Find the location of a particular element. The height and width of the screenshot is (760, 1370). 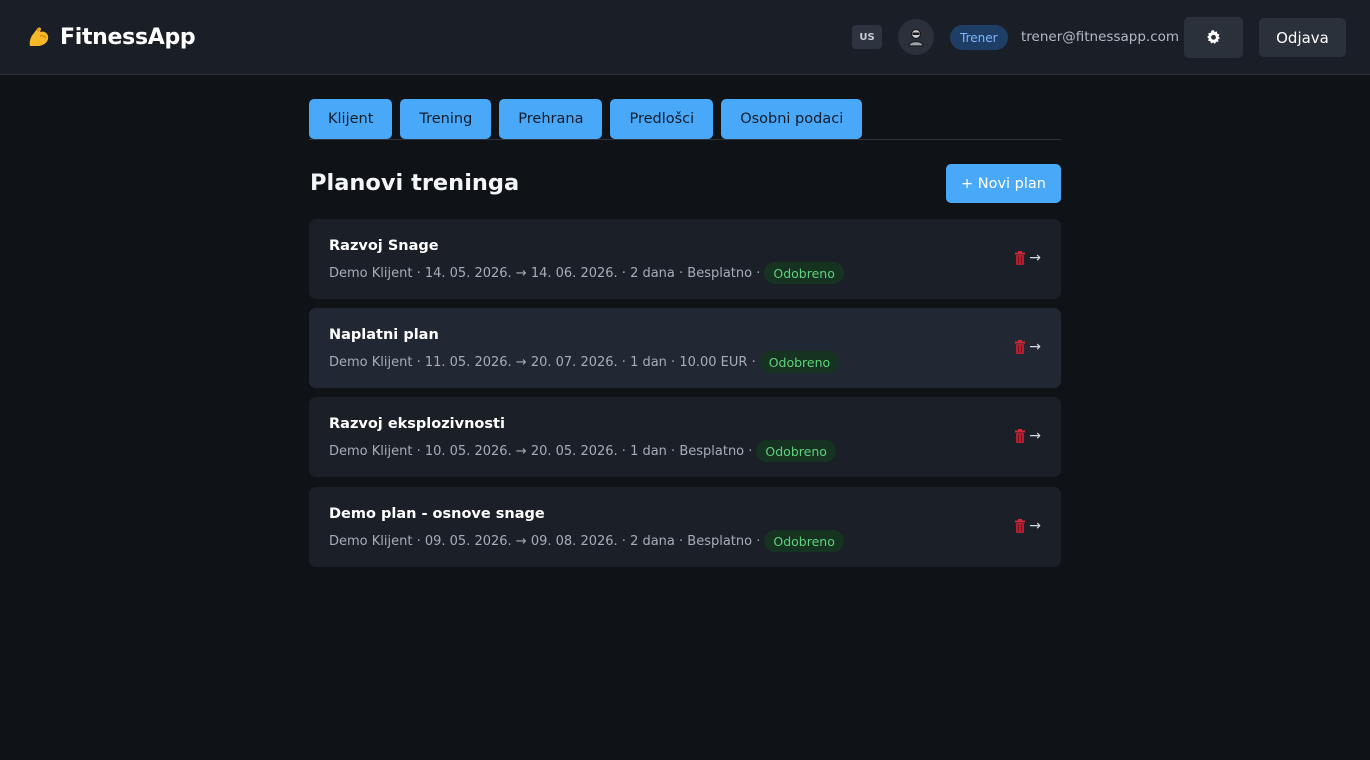

user-email: trener@fitnessapp.com is located at coordinates (1100, 37).